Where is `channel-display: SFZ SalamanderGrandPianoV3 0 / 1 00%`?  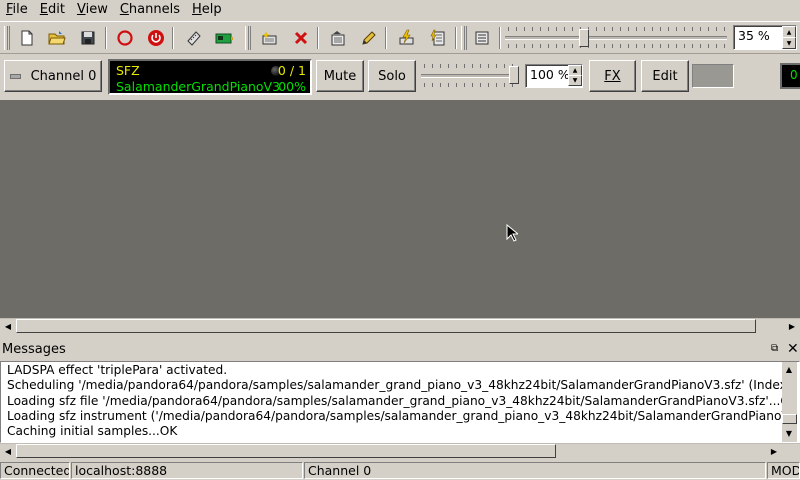
channel-display: SFZ SalamanderGrandPianoV3 0 / 1 00% is located at coordinates (210, 77).